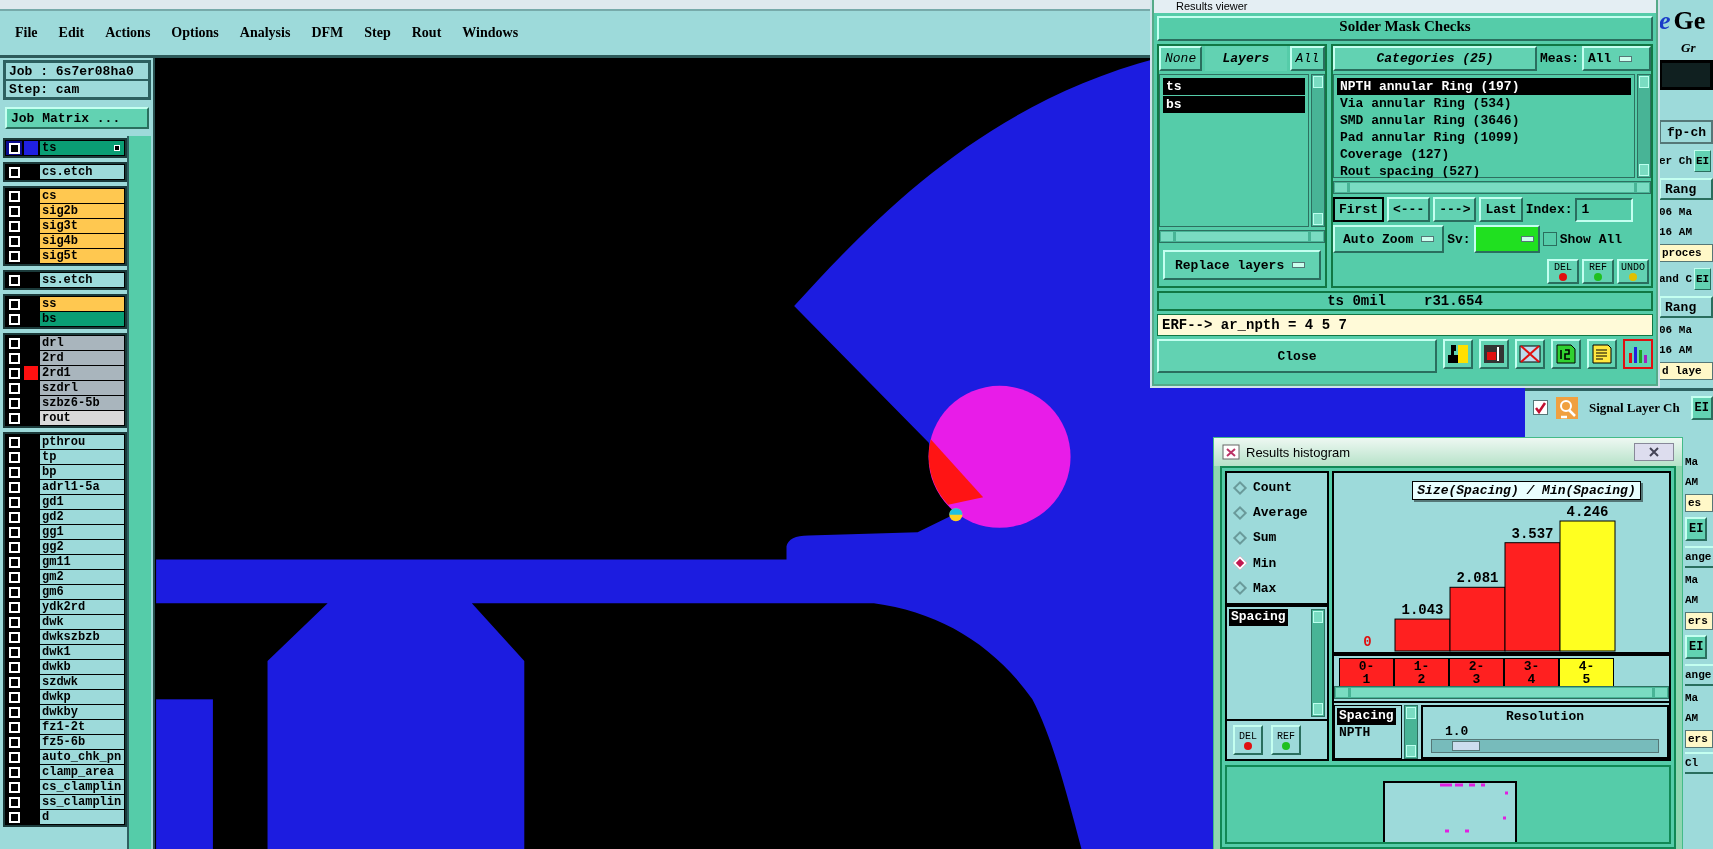 The image size is (1713, 849). Describe the element at coordinates (82, 388) in the screenshot. I see `layer-item: szdrl` at that location.